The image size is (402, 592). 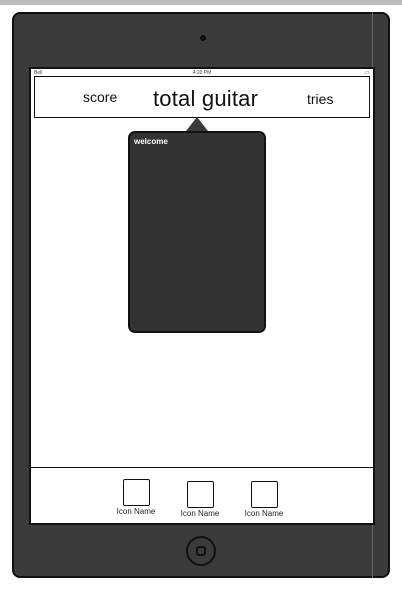 I want to click on welcome-popover: welcome, so click(x=197, y=232).